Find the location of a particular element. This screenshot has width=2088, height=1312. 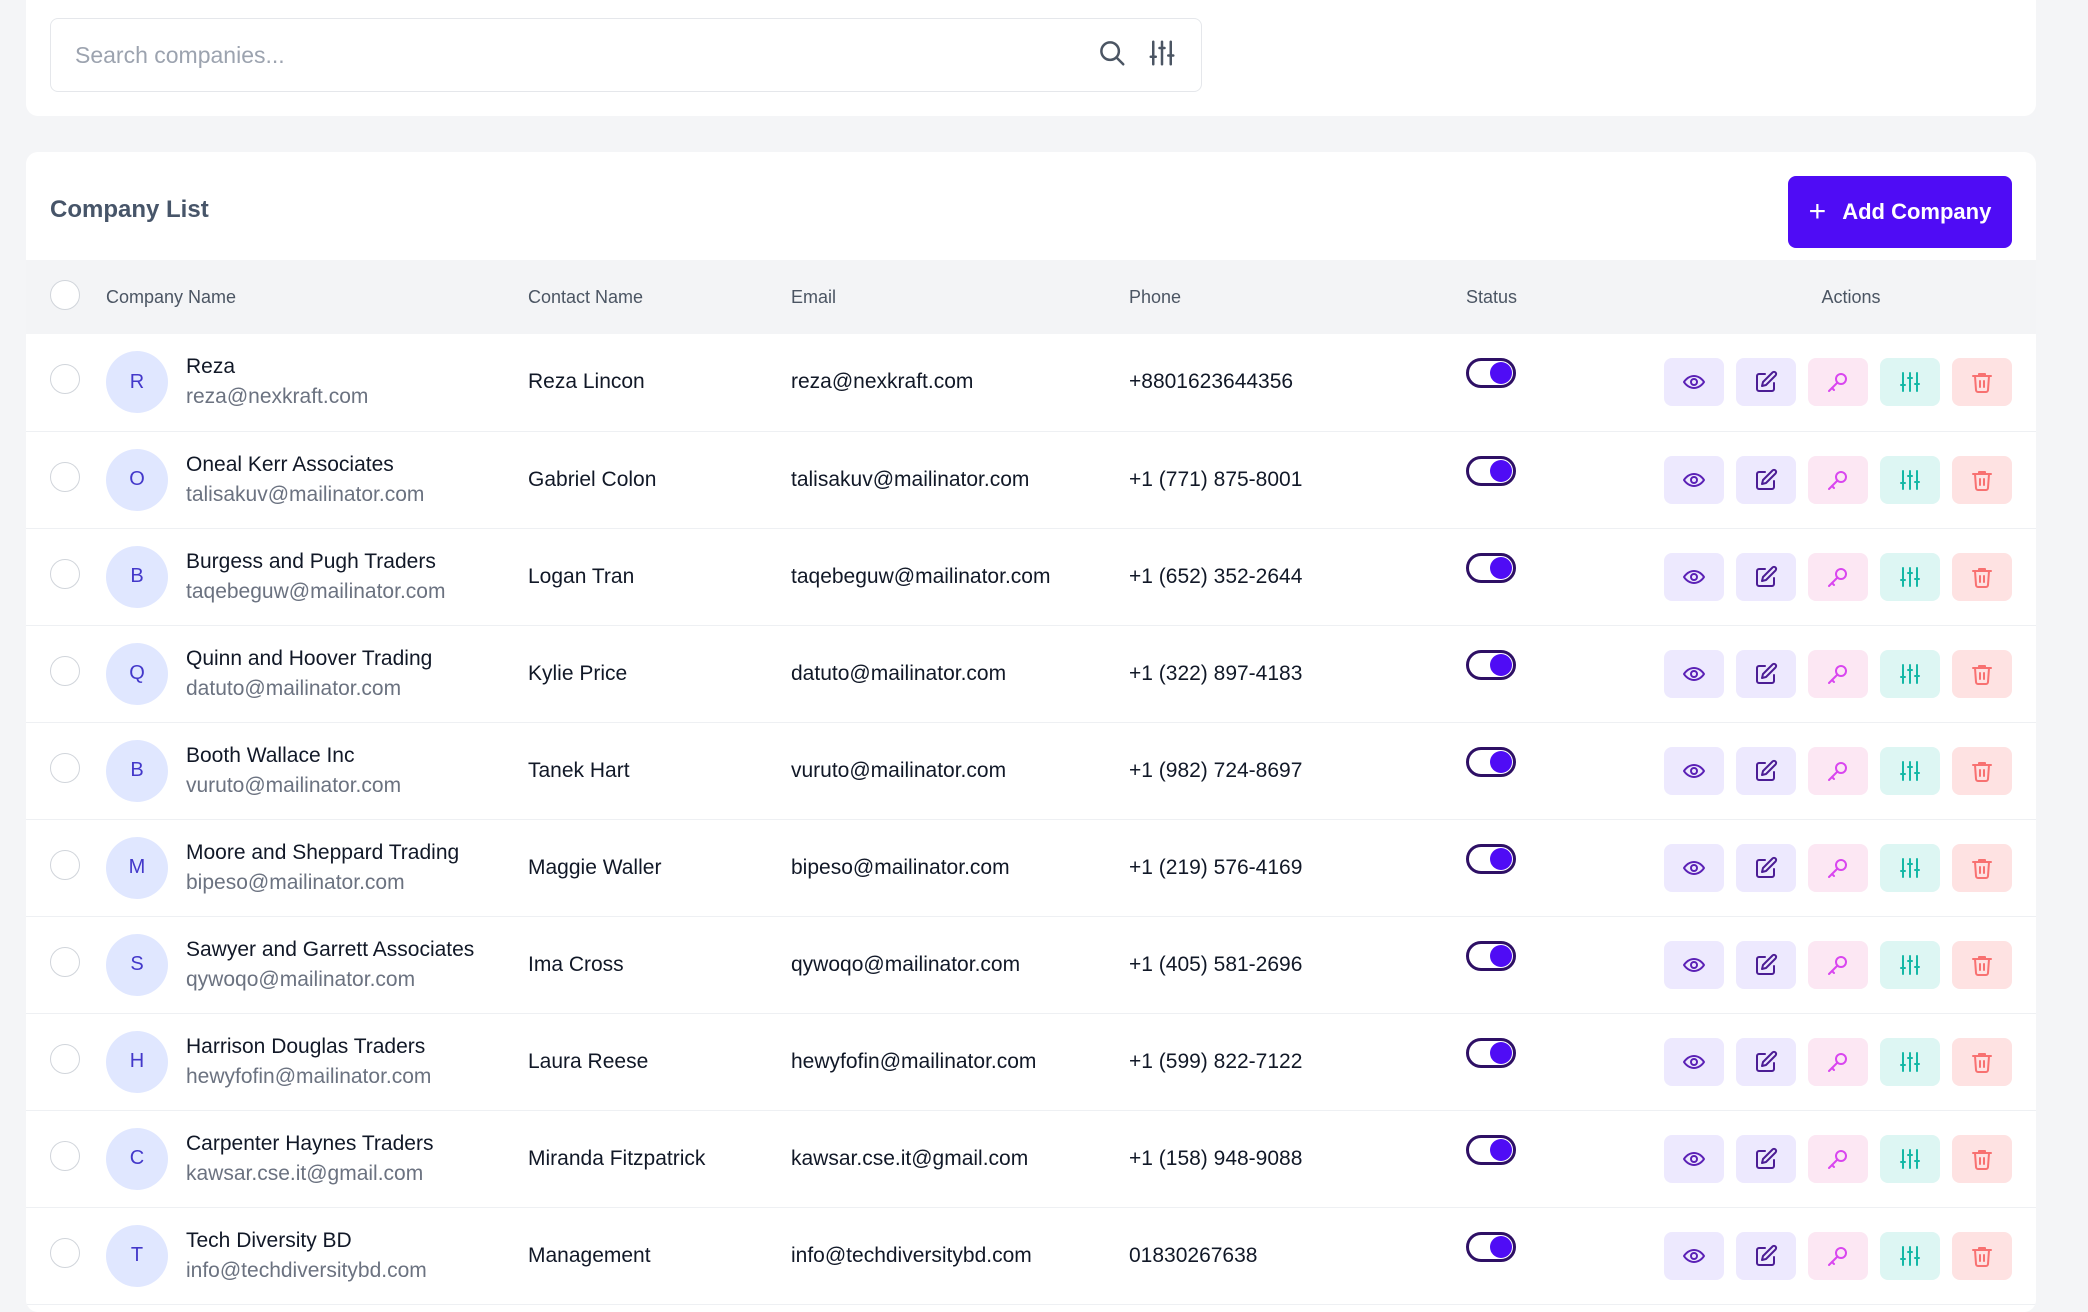

search-input is located at coordinates (586, 55).